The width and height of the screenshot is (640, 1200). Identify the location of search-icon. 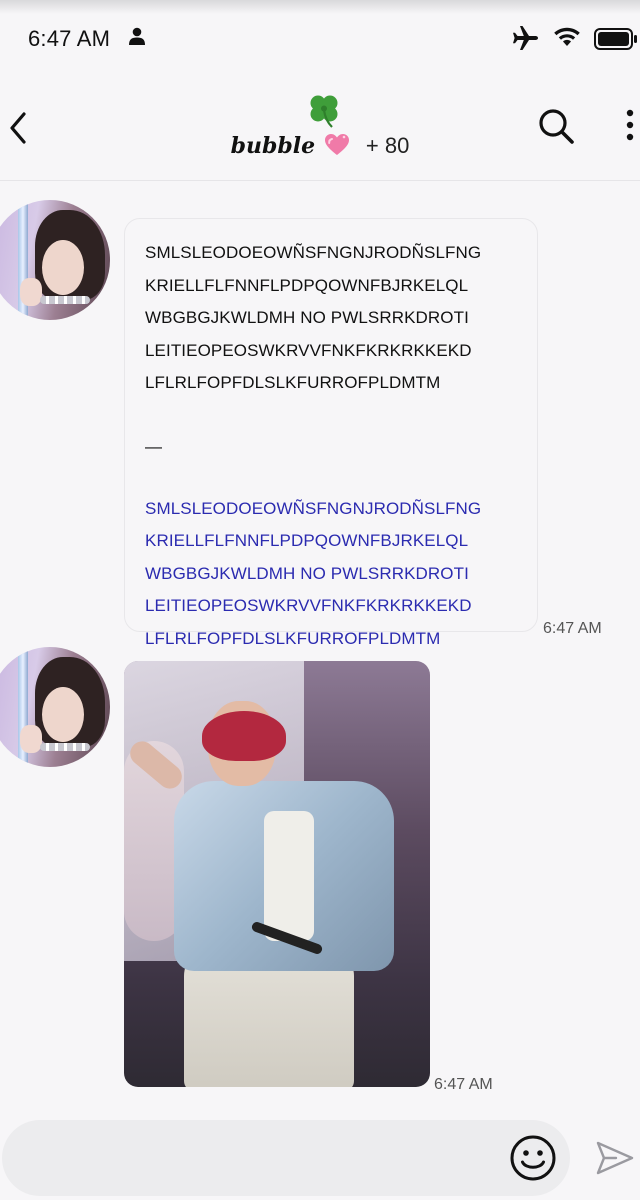
(556, 126).